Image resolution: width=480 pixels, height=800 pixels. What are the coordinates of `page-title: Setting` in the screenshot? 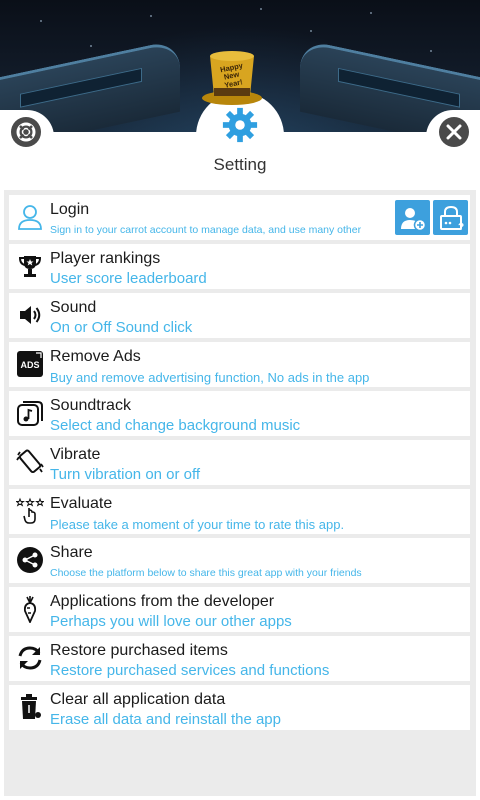 It's located at (240, 164).